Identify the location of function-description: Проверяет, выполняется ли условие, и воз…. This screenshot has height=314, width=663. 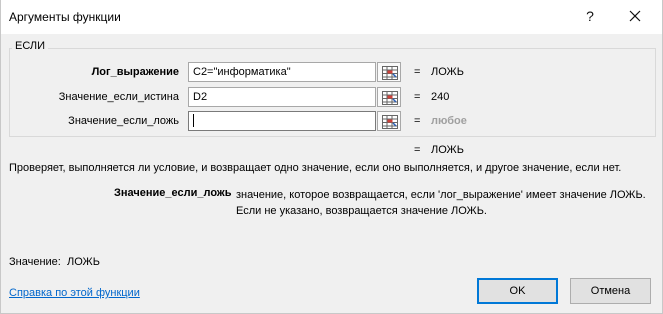
(315, 168).